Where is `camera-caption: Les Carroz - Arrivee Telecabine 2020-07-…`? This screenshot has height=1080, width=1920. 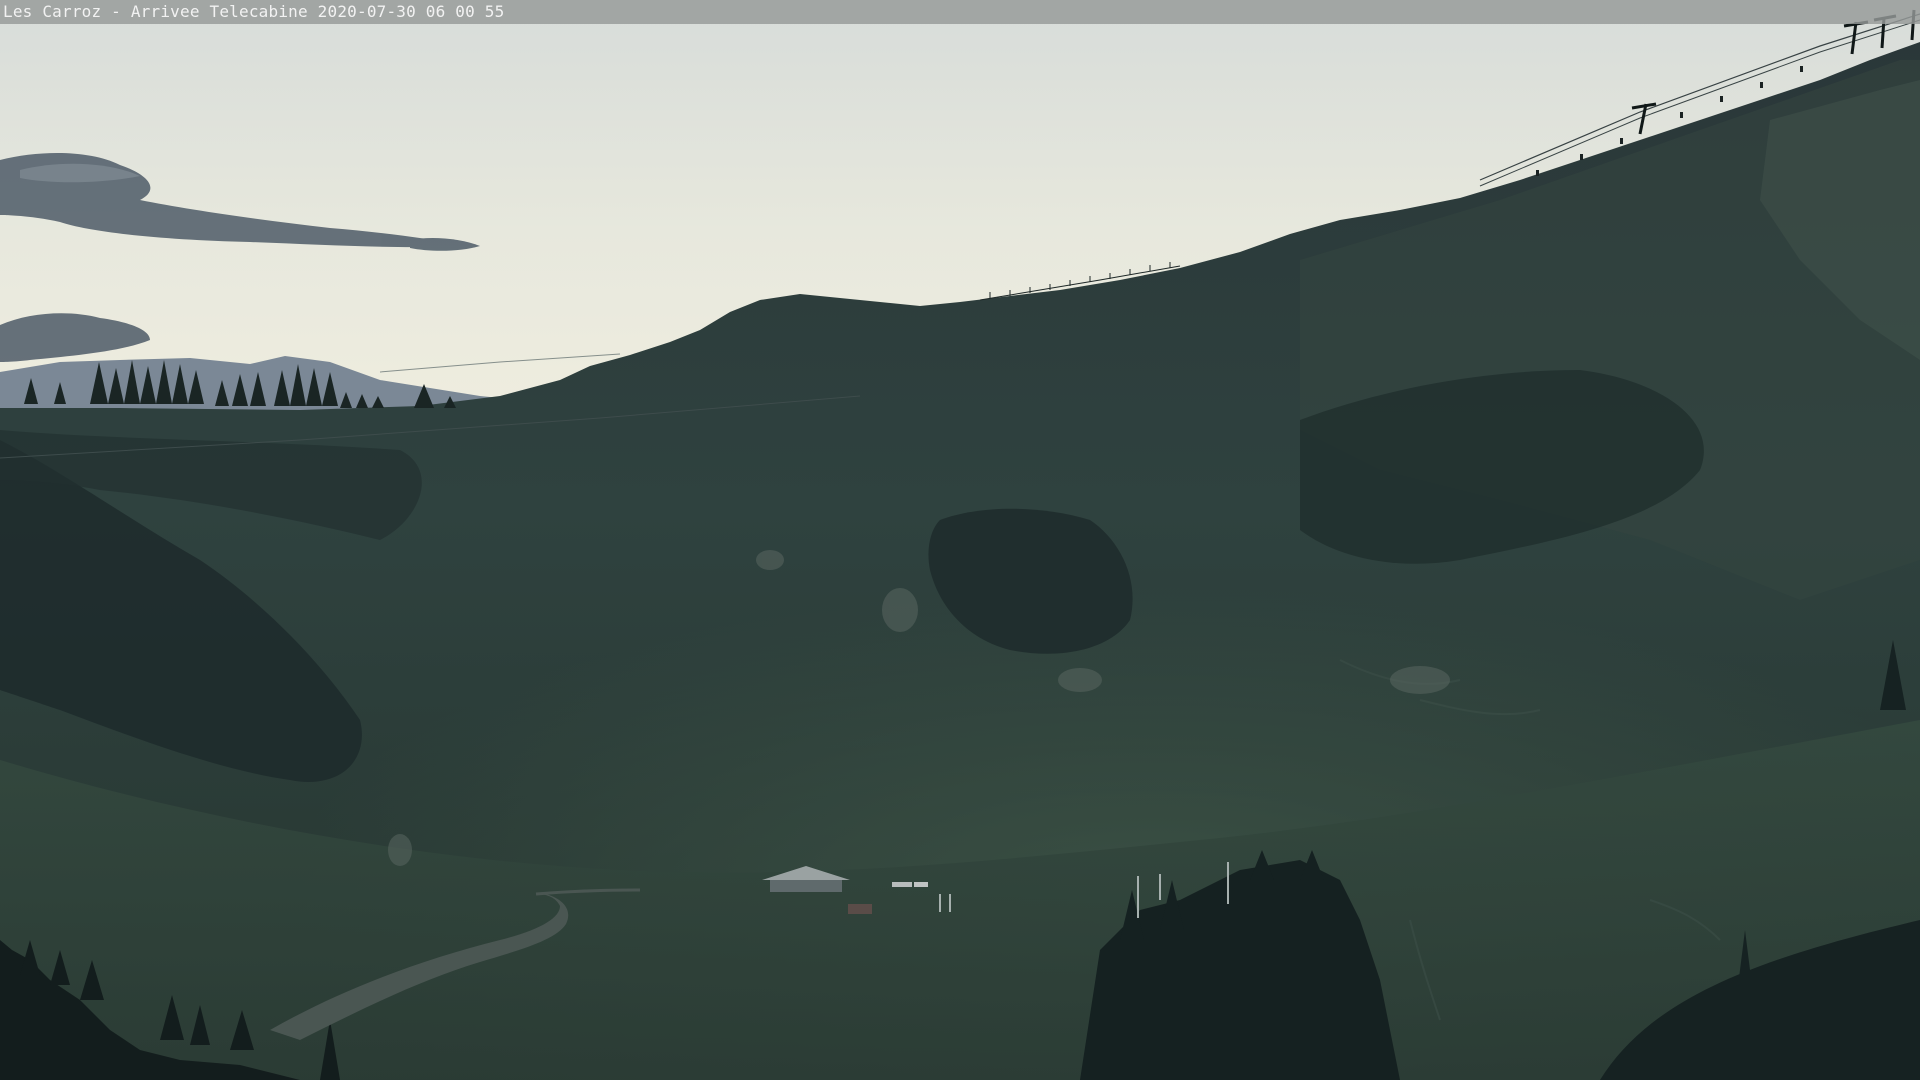 camera-caption: Les Carroz - Arrivee Telecabine 2020-07-… is located at coordinates (254, 11).